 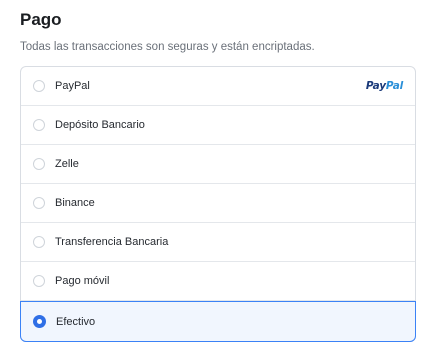 I want to click on payment-option-label: Zelle, so click(x=67, y=164).